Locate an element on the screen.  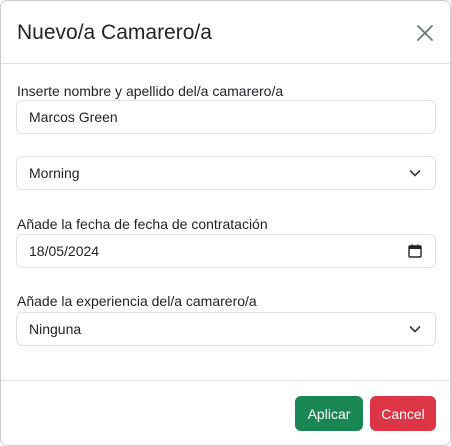
experience-select-value: Ninguna is located at coordinates (55, 329).